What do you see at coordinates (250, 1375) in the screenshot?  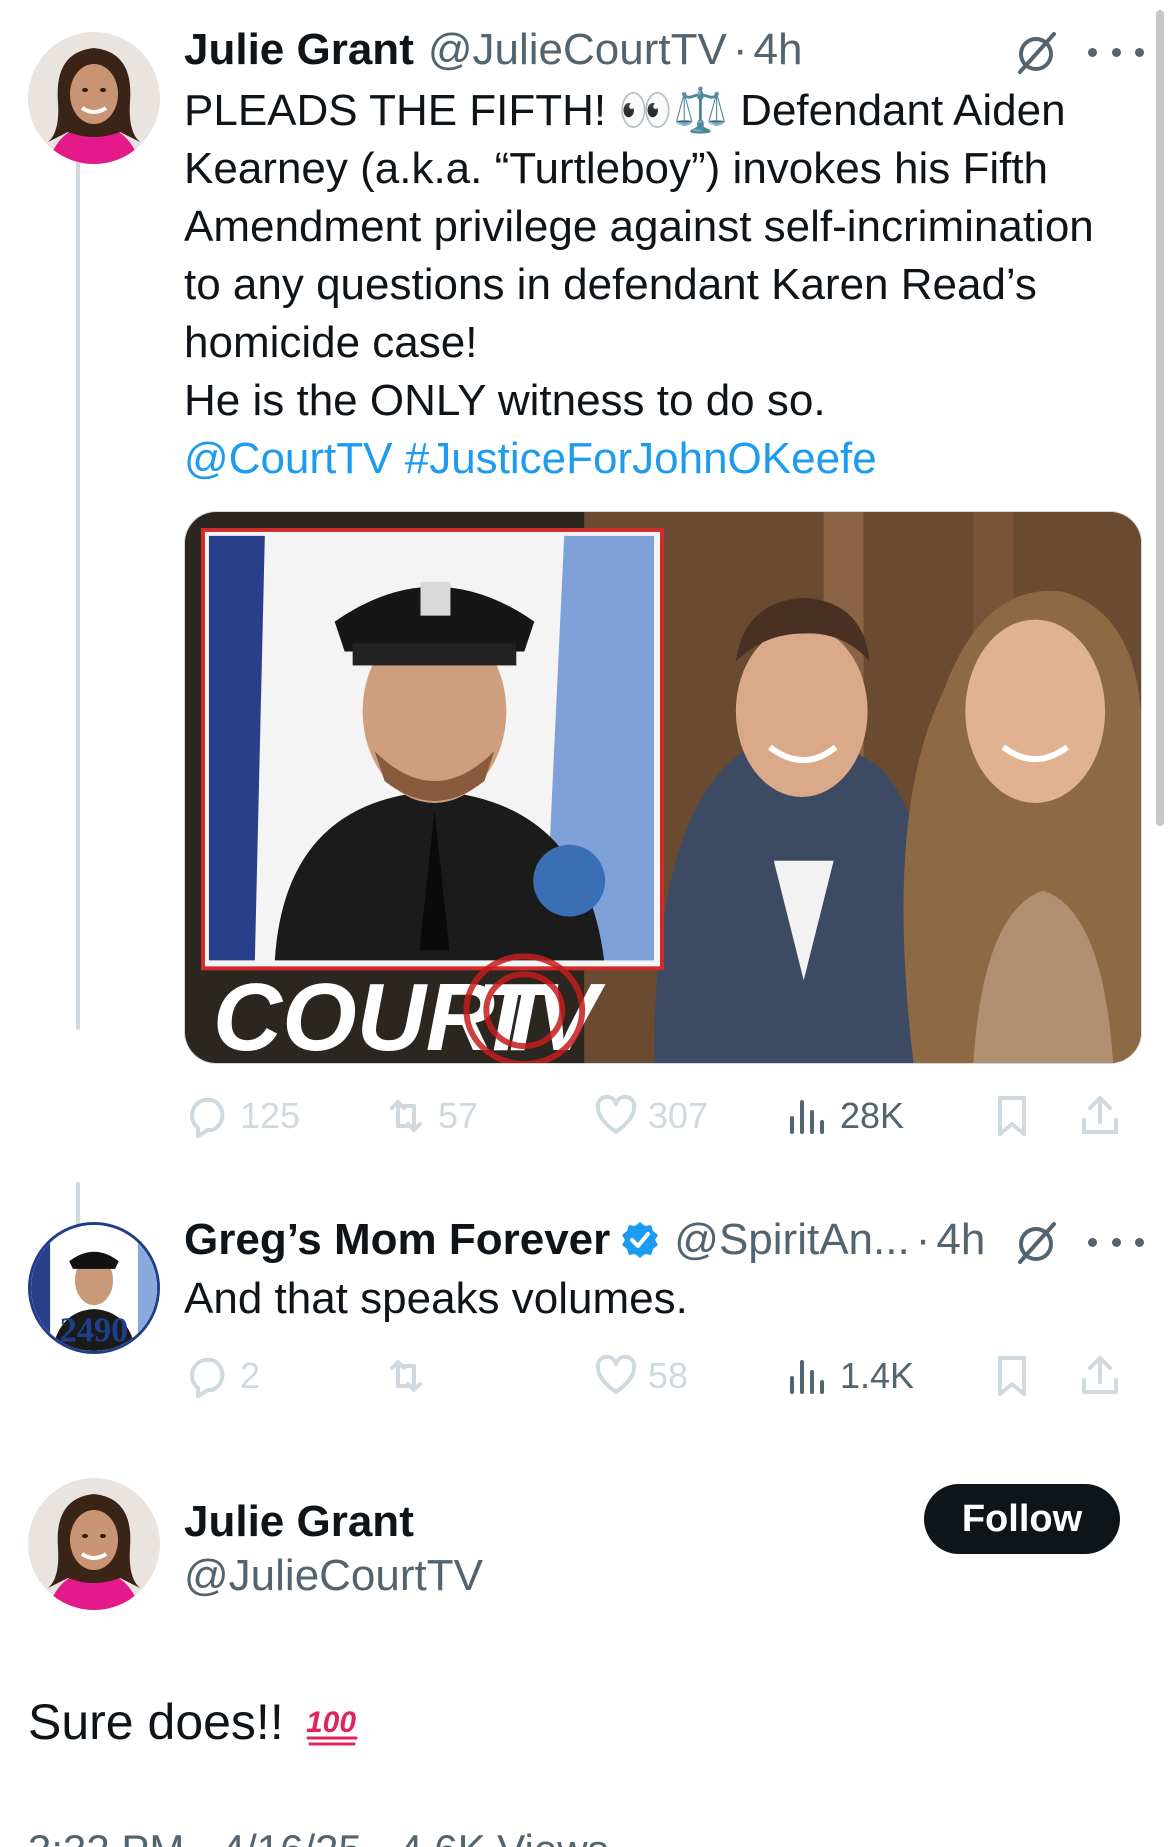 I see `reply-count: 2` at bounding box center [250, 1375].